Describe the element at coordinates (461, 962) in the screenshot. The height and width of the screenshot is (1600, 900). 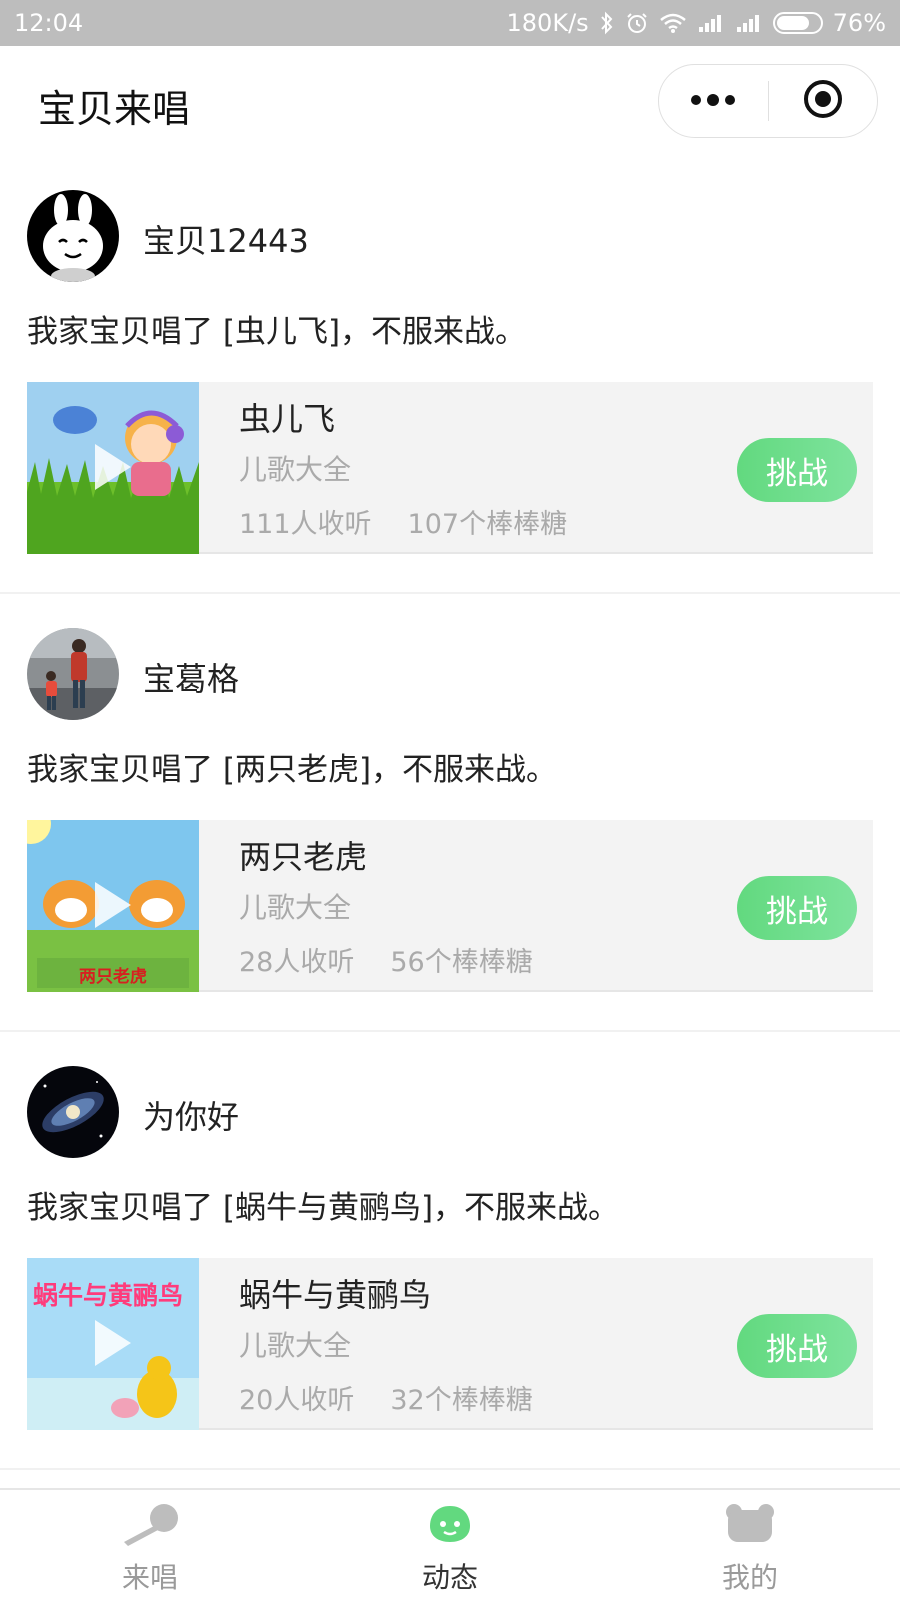
I see `candy-count: 56个棒棒糖` at that location.